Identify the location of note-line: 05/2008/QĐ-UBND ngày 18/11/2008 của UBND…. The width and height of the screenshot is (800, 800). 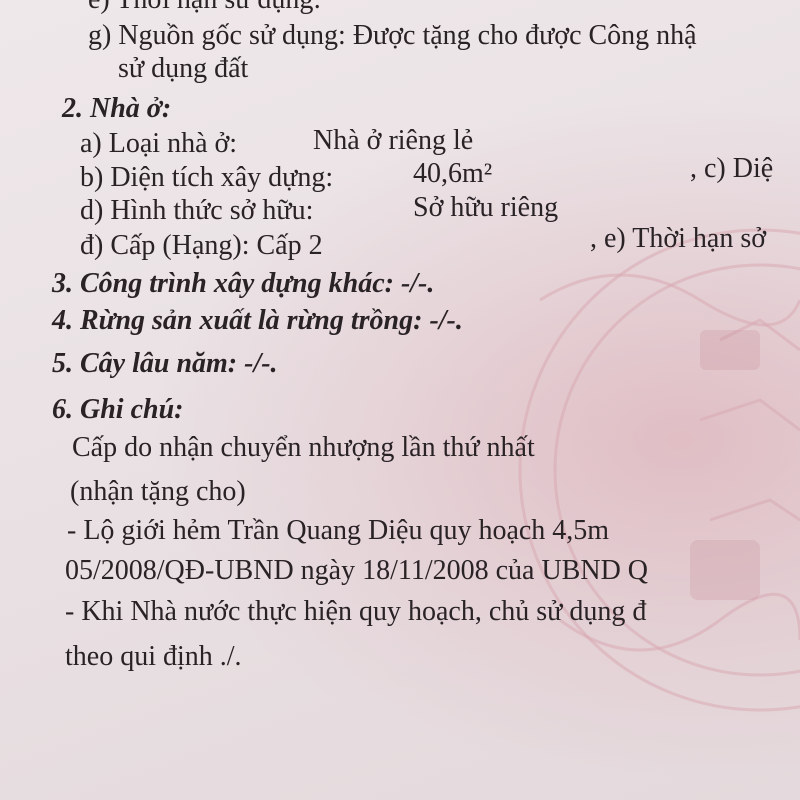
(357, 570).